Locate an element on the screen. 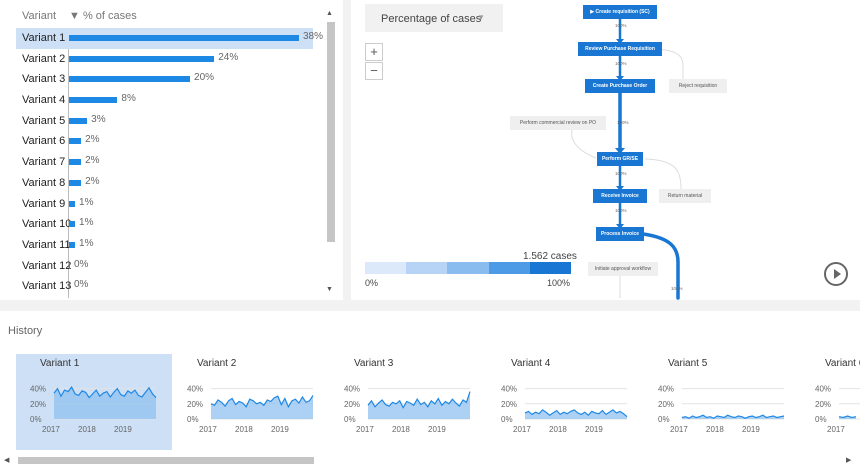 The height and width of the screenshot is (470, 860). history-scrollbar: ◀ ▶ is located at coordinates (430, 460).